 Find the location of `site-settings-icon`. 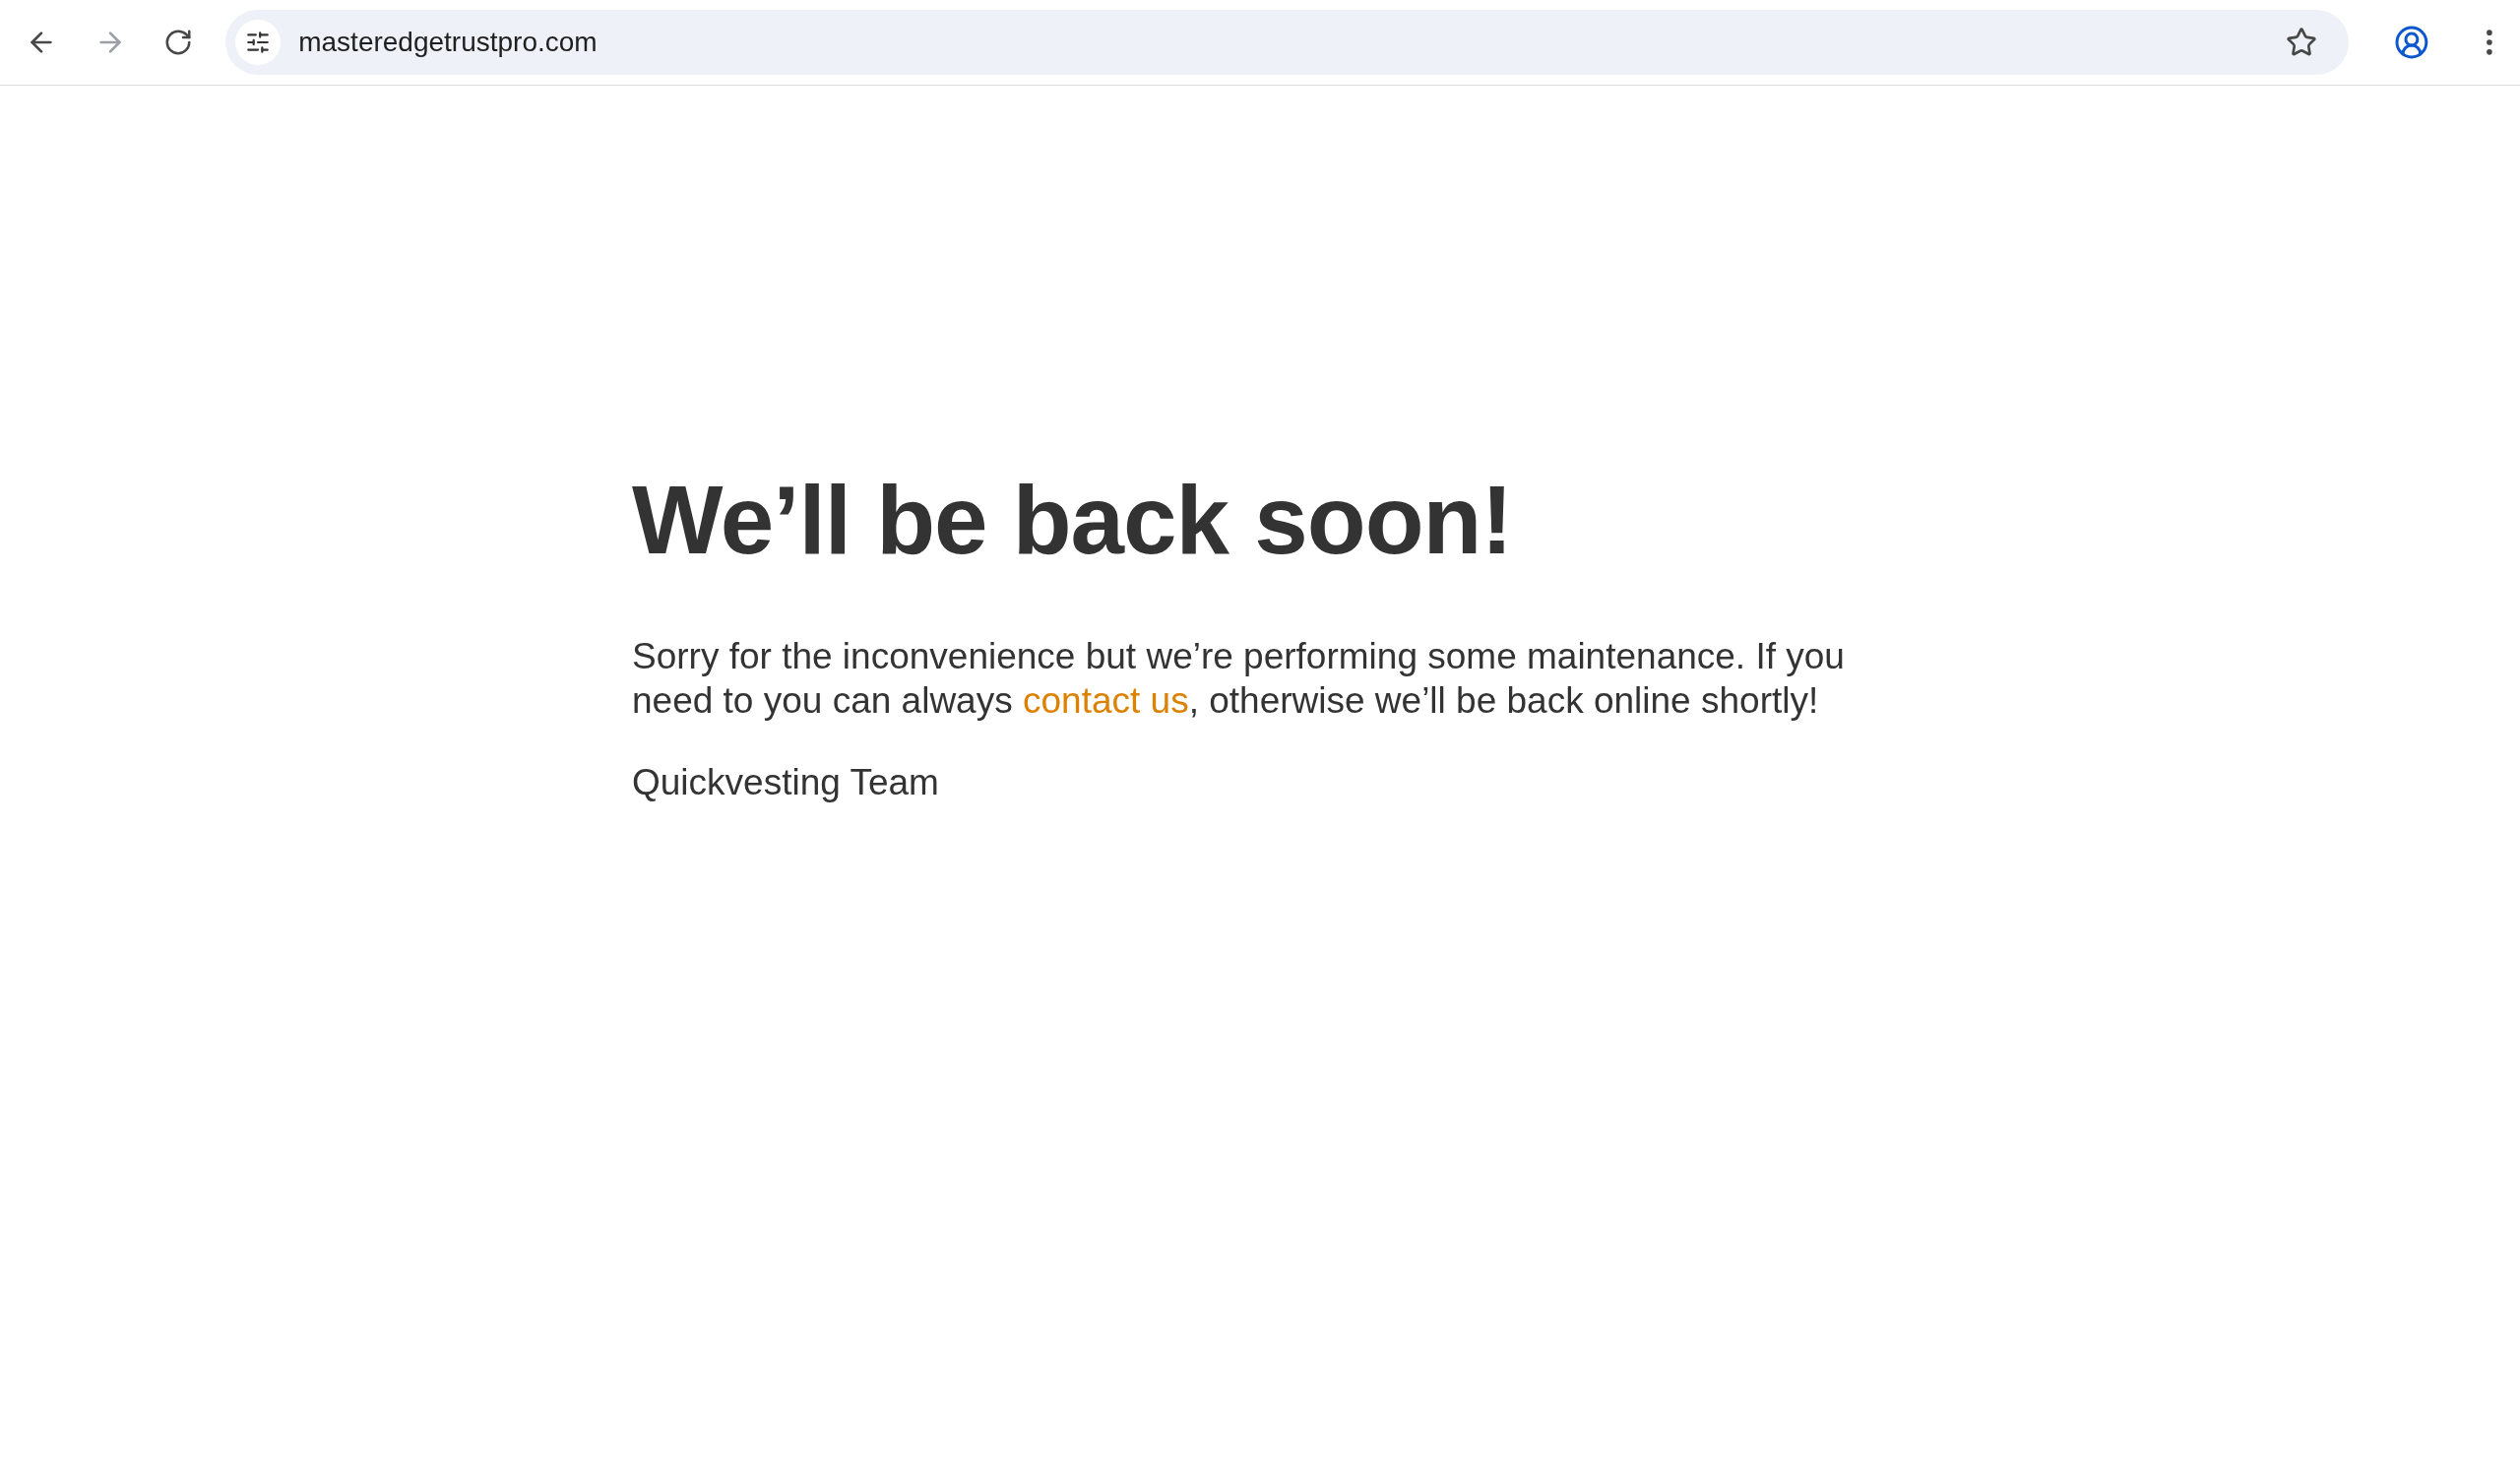

site-settings-icon is located at coordinates (258, 43).